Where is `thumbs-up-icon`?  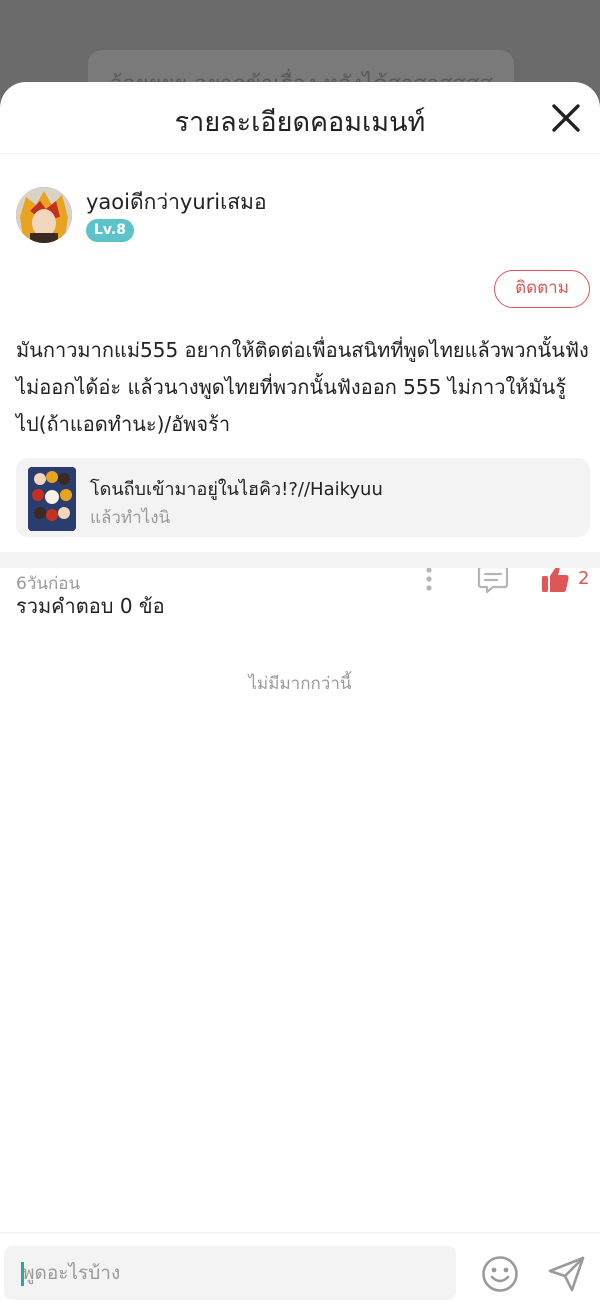 thumbs-up-icon is located at coordinates (555, 579).